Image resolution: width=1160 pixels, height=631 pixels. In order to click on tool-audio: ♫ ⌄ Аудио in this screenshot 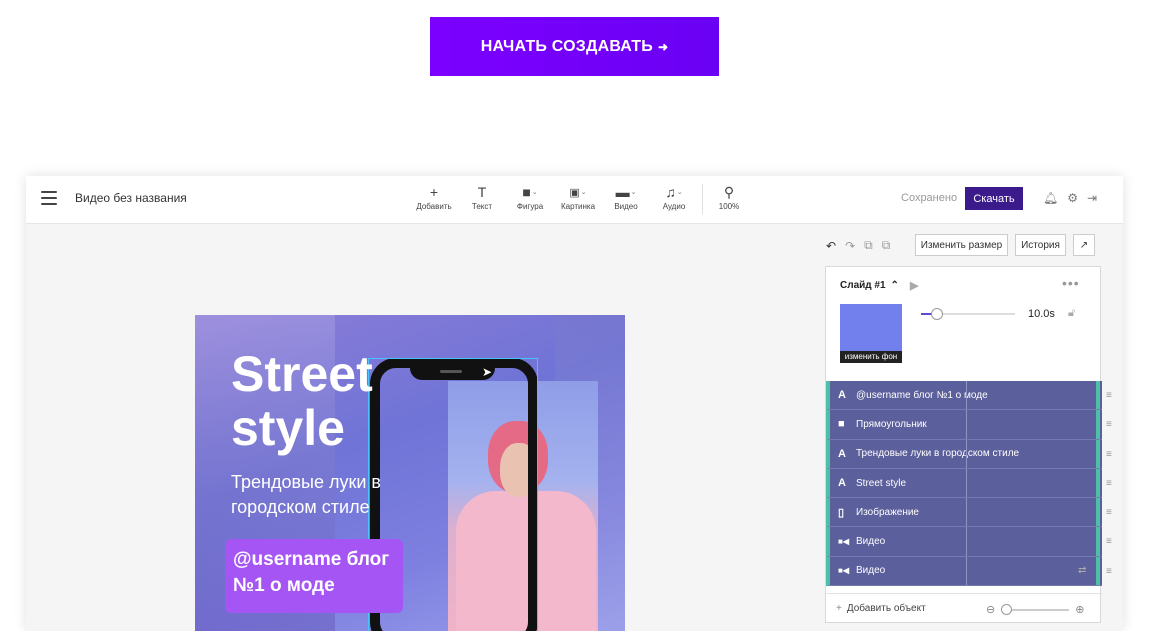, I will do `click(674, 198)`.